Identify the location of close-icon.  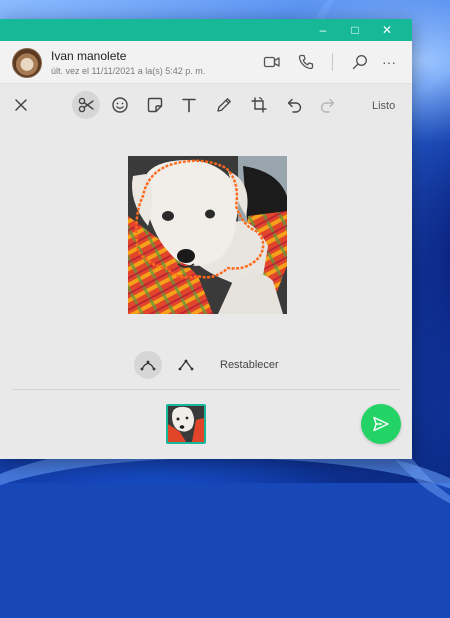
(21, 105).